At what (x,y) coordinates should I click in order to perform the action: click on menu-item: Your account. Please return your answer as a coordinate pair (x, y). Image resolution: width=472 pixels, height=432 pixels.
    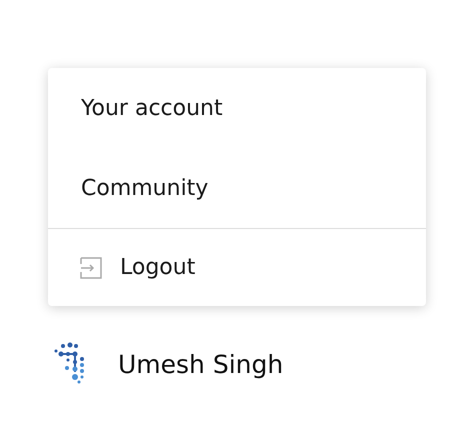
    Looking at the image, I should click on (237, 108).